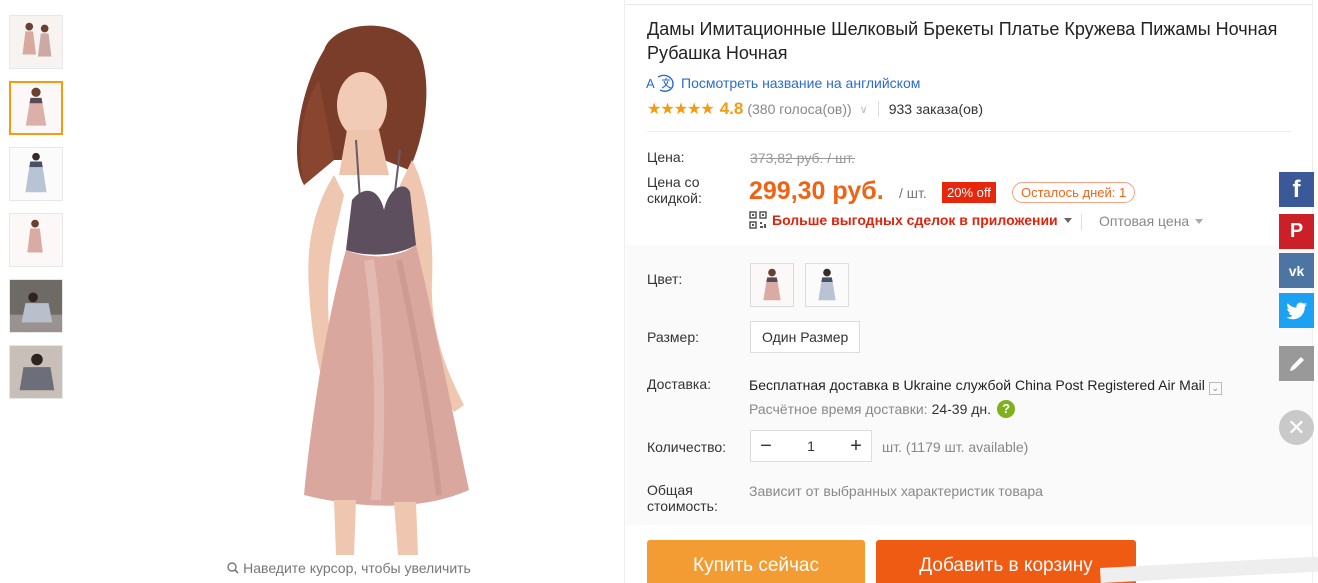  What do you see at coordinates (816, 191) in the screenshot?
I see `discount-price: 299,30 руб.` at bounding box center [816, 191].